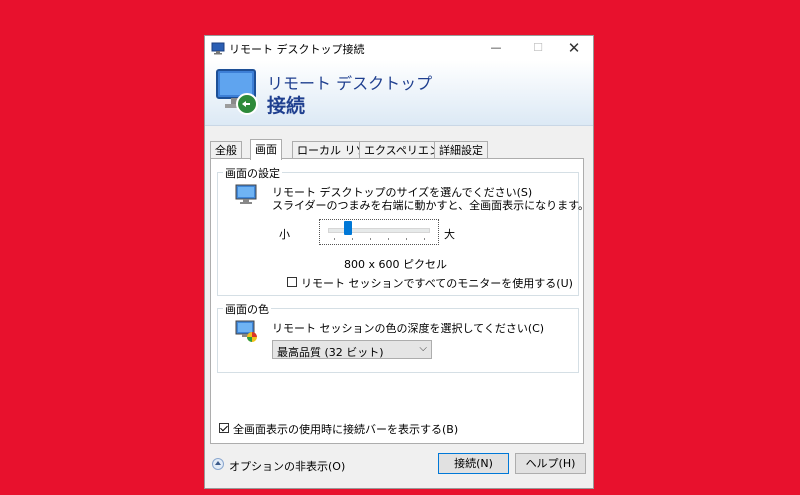 The width and height of the screenshot is (800, 495). What do you see at coordinates (473, 463) in the screenshot?
I see `connect-button: 接続(N)` at bounding box center [473, 463].